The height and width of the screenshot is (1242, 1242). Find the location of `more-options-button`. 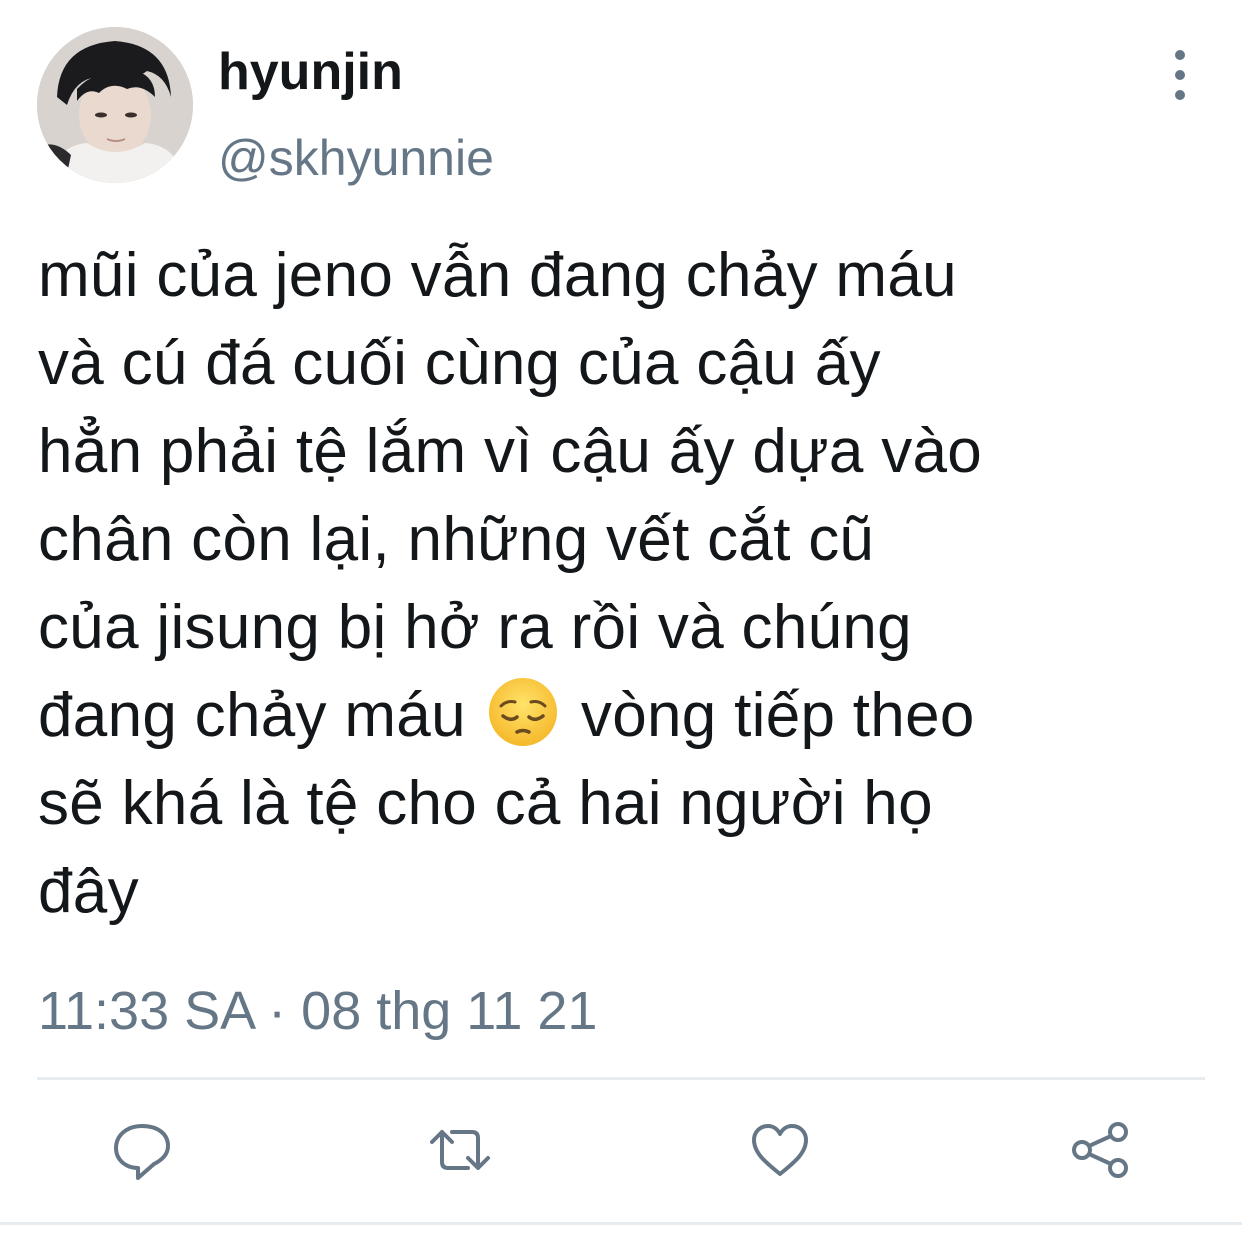

more-options-button is located at coordinates (1180, 75).